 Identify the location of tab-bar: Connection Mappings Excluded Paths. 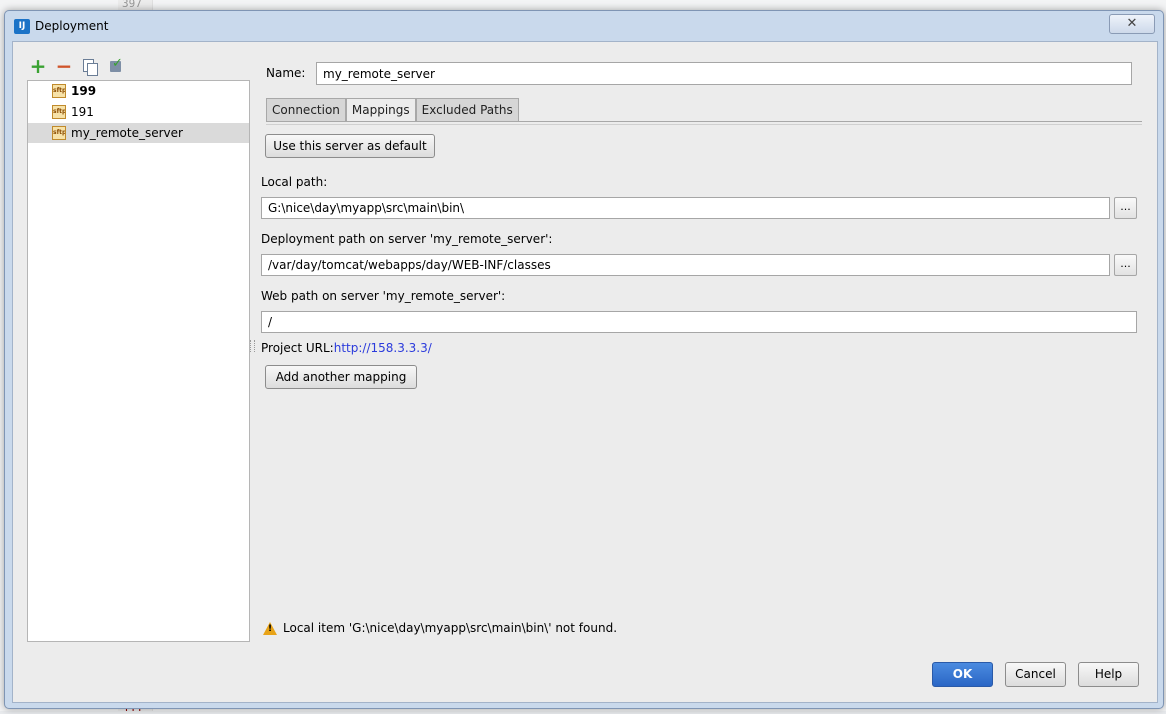
(392, 110).